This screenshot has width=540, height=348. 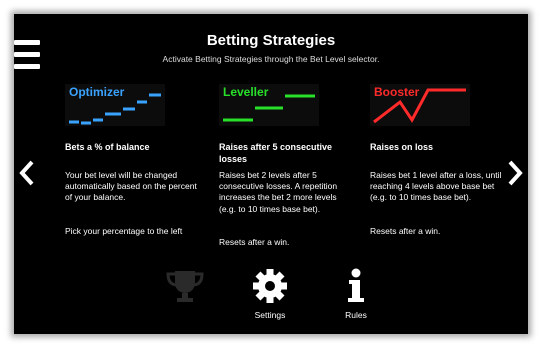 I want to click on strategy-heading-booster: Raises on loss, so click(x=402, y=147).